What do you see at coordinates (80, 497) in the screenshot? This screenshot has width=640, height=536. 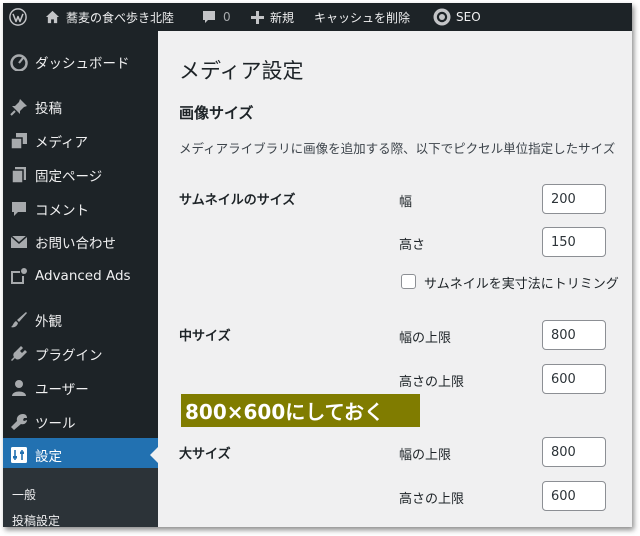 I see `settings-submenu: 一般 投稿設定` at bounding box center [80, 497].